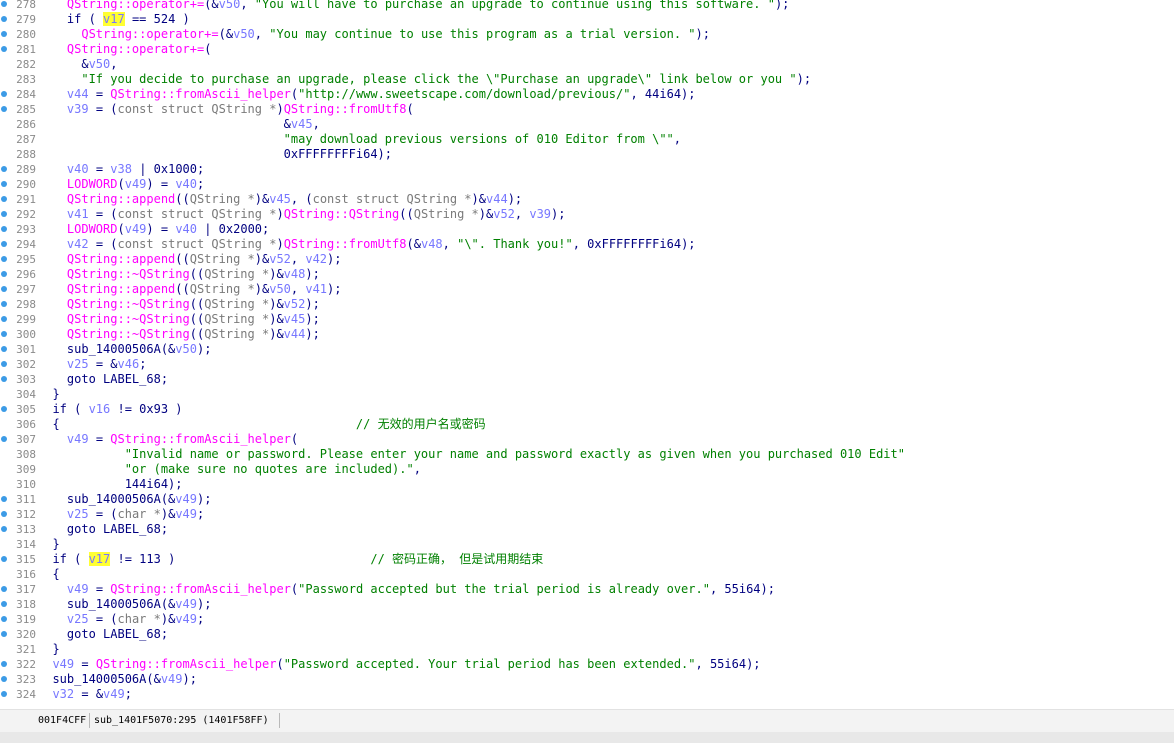  I want to click on code-token: );, so click(204, 499).